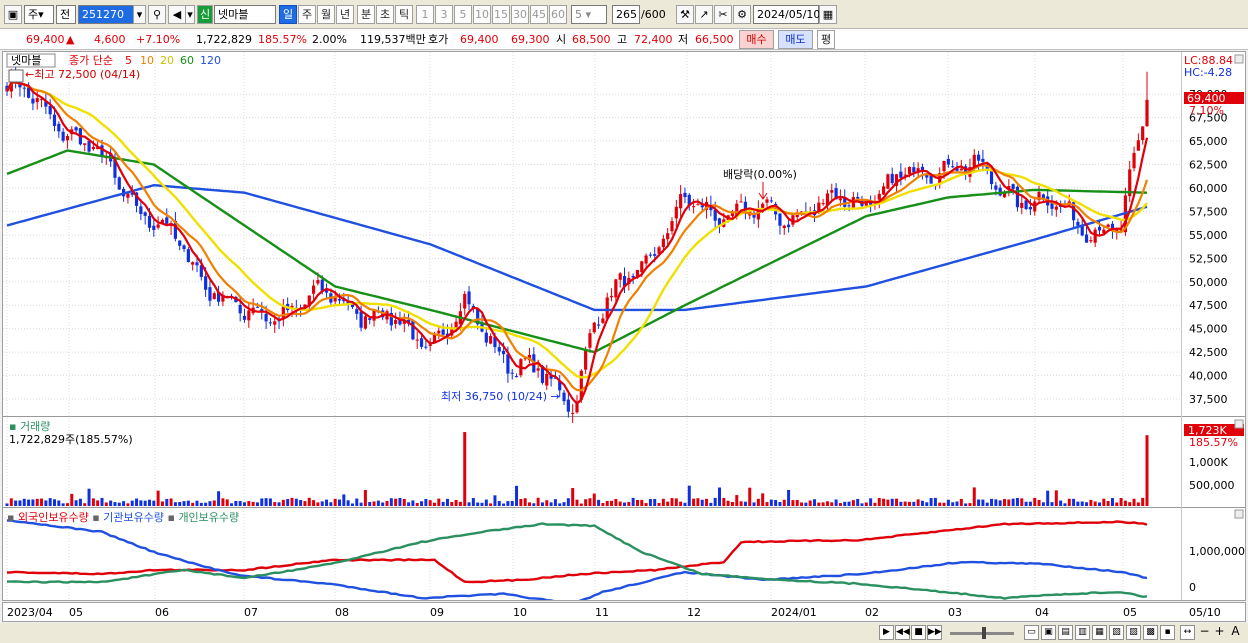 The width and height of the screenshot is (1248, 643). What do you see at coordinates (385, 14) in the screenshot?
I see `period-second-button: 초` at bounding box center [385, 14].